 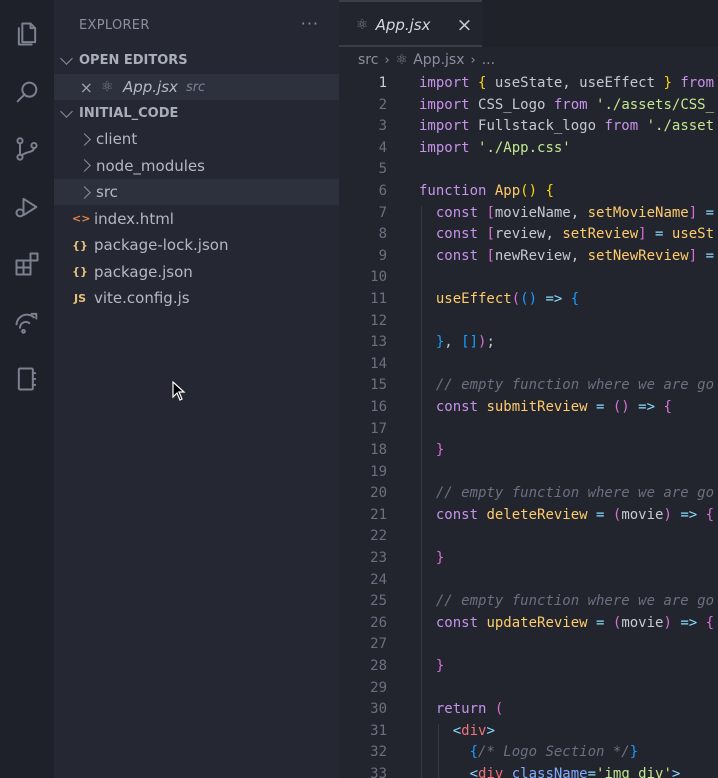 I want to click on file-item: {} package.json, so click(x=196, y=272).